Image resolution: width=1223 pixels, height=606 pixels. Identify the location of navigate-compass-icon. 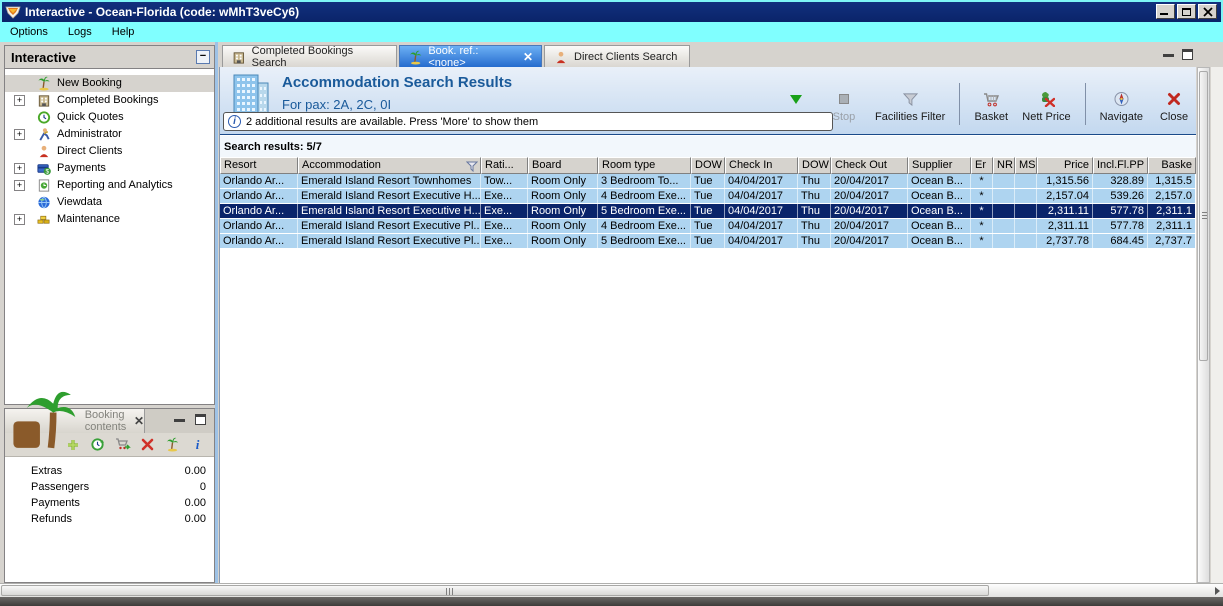
(1121, 99).